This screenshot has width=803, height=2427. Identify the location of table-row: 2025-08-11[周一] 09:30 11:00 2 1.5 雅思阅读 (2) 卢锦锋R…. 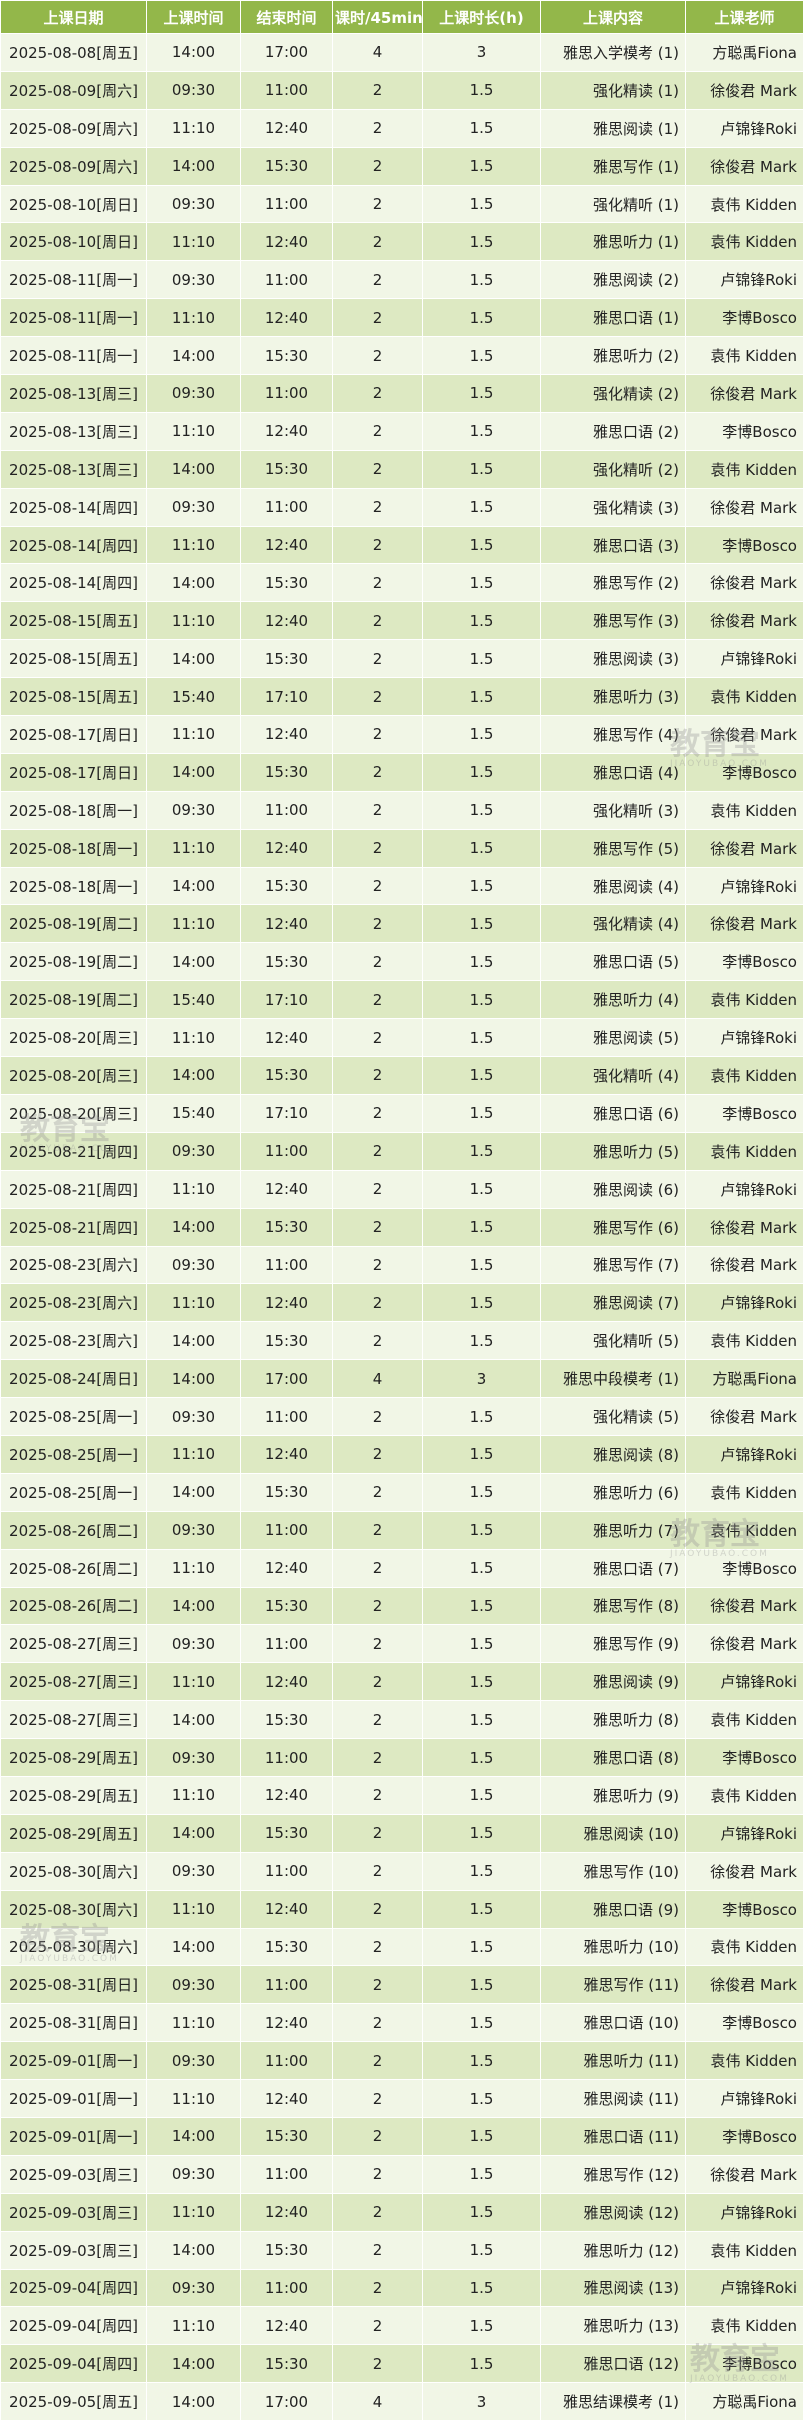
(401, 280).